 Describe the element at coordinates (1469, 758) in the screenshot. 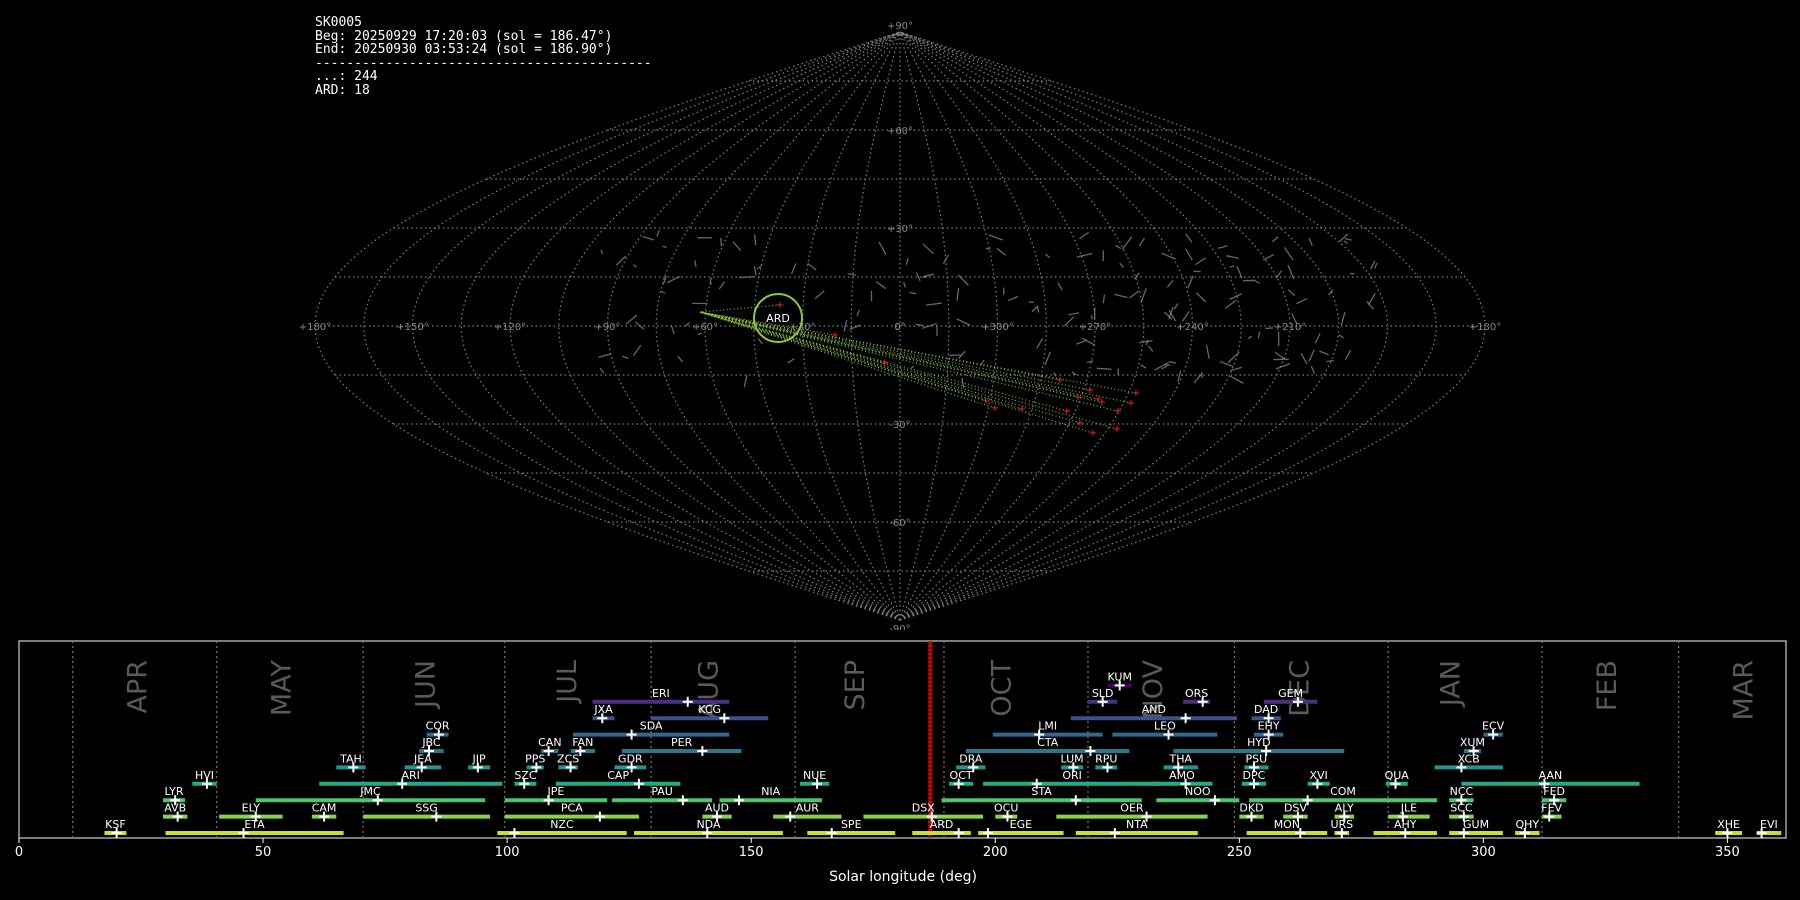

I see `shower-label: XCB` at that location.